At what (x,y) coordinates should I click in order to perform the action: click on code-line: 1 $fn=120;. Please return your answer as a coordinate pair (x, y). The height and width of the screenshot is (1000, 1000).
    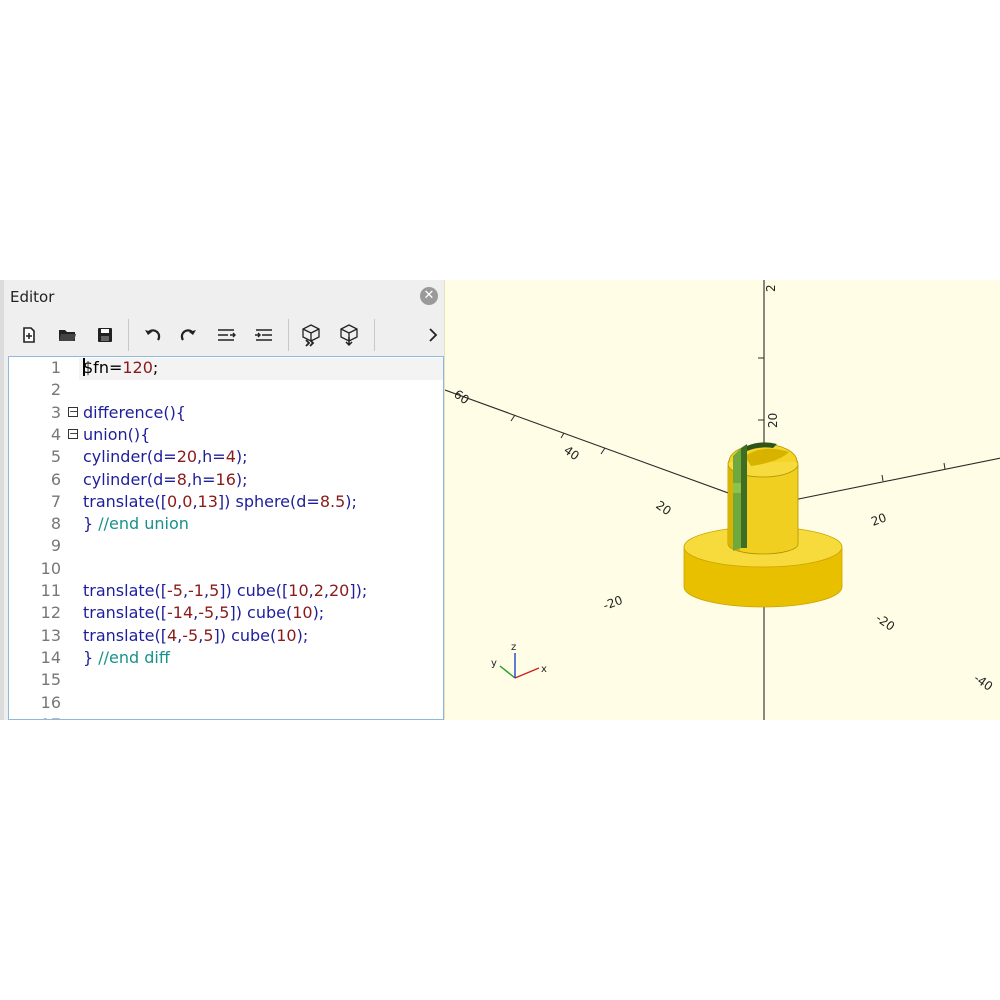
    Looking at the image, I should click on (226, 368).